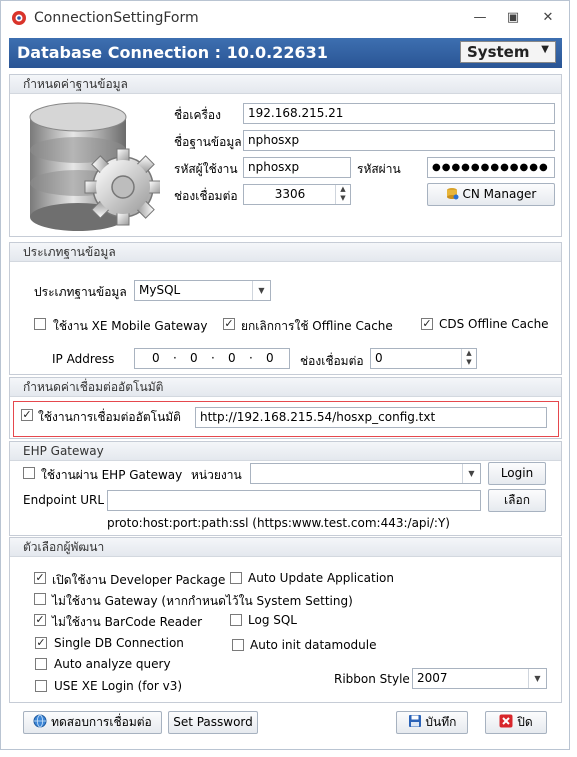 Image resolution: width=577 pixels, height=757 pixels. I want to click on gateway-port-label: ช่องเชื่อมต่อ, so click(332, 361).